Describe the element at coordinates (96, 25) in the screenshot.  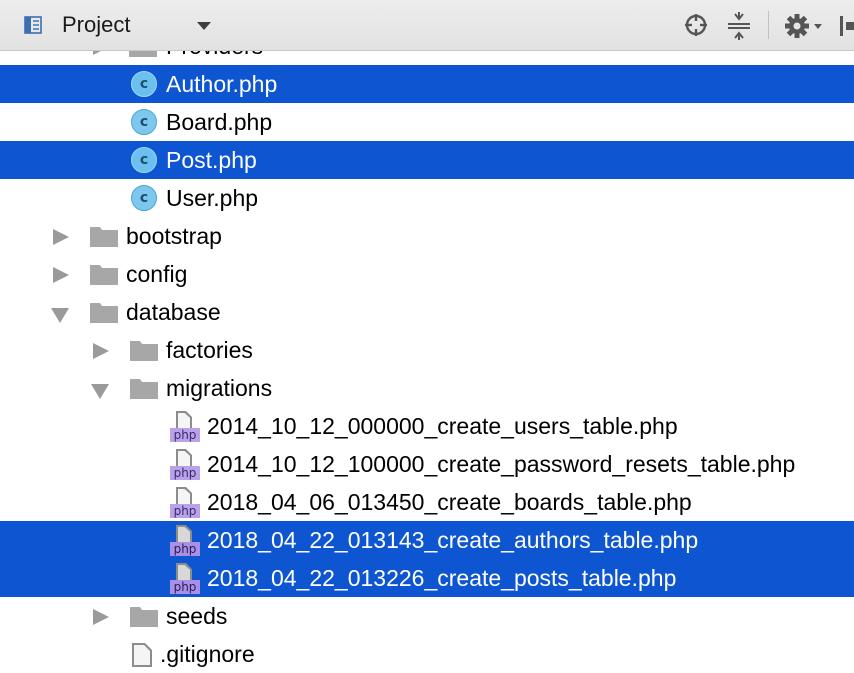
I see `panel-title: Project` at that location.